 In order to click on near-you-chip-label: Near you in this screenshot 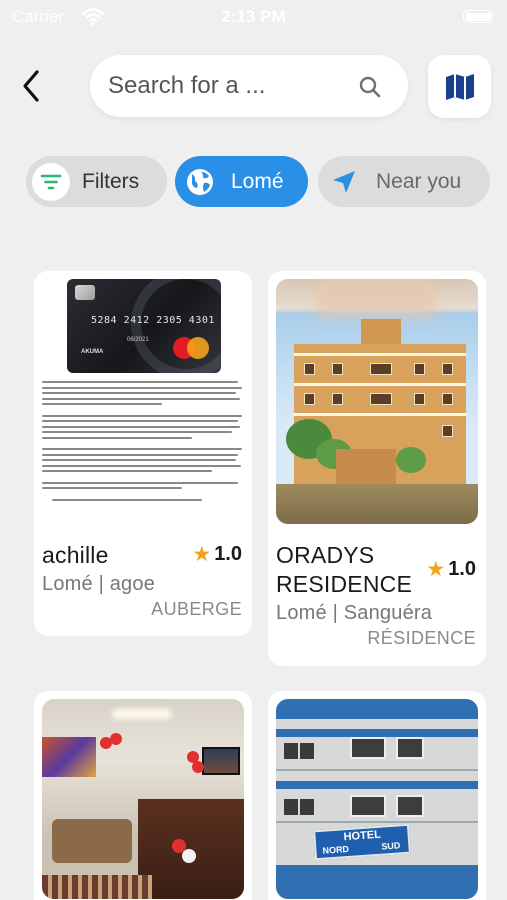, I will do `click(419, 181)`.